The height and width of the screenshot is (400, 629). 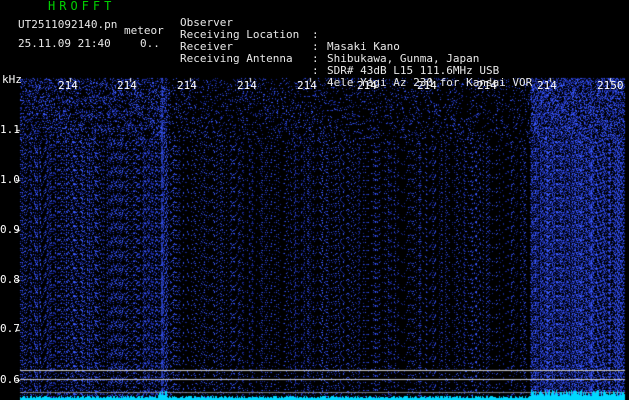 What do you see at coordinates (10, 379) in the screenshot?
I see `freq-tick-label: 0.6` at bounding box center [10, 379].